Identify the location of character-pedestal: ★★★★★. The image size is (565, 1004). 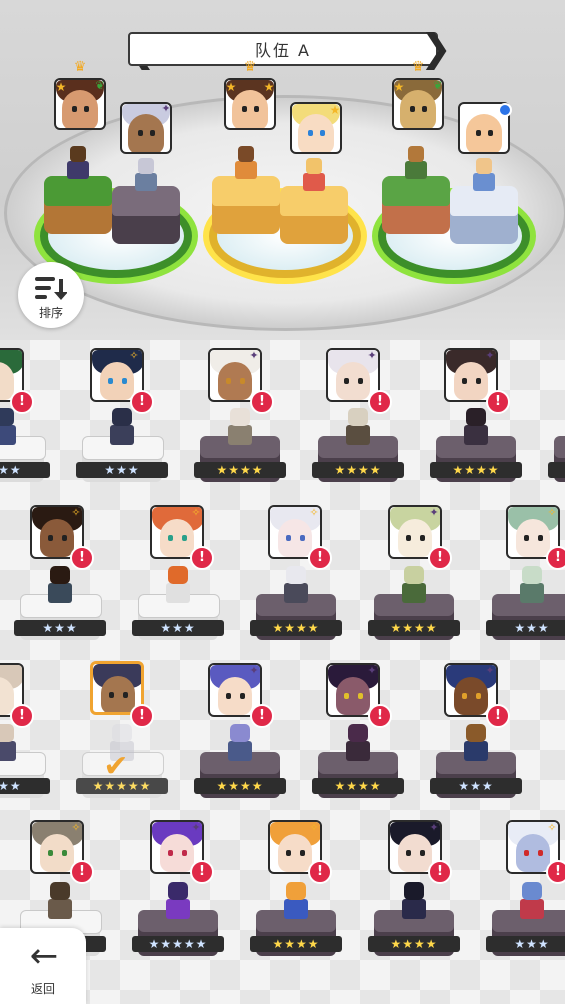
(178, 928).